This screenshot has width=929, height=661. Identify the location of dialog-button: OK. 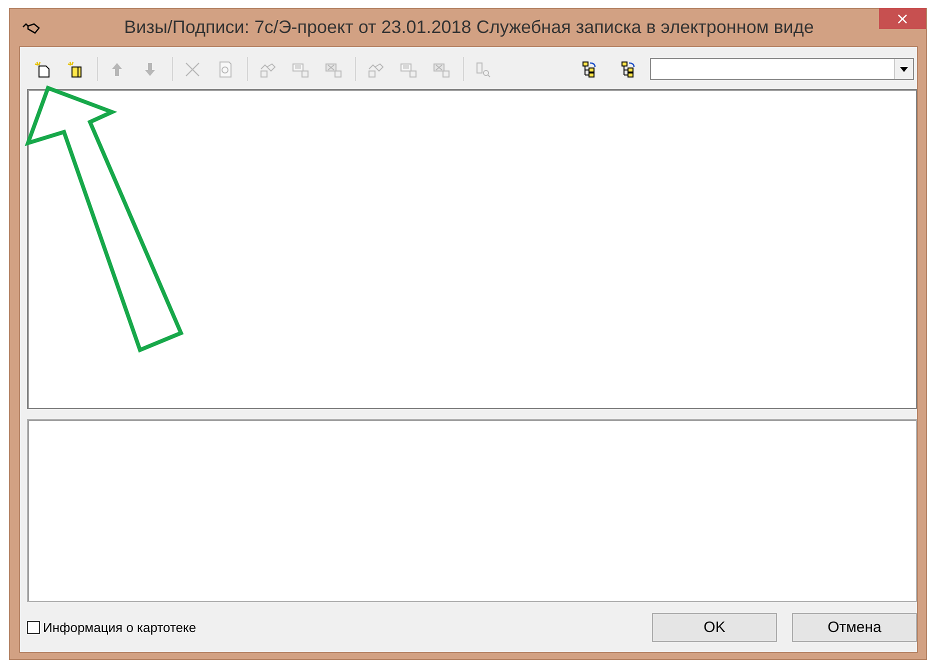
(714, 627).